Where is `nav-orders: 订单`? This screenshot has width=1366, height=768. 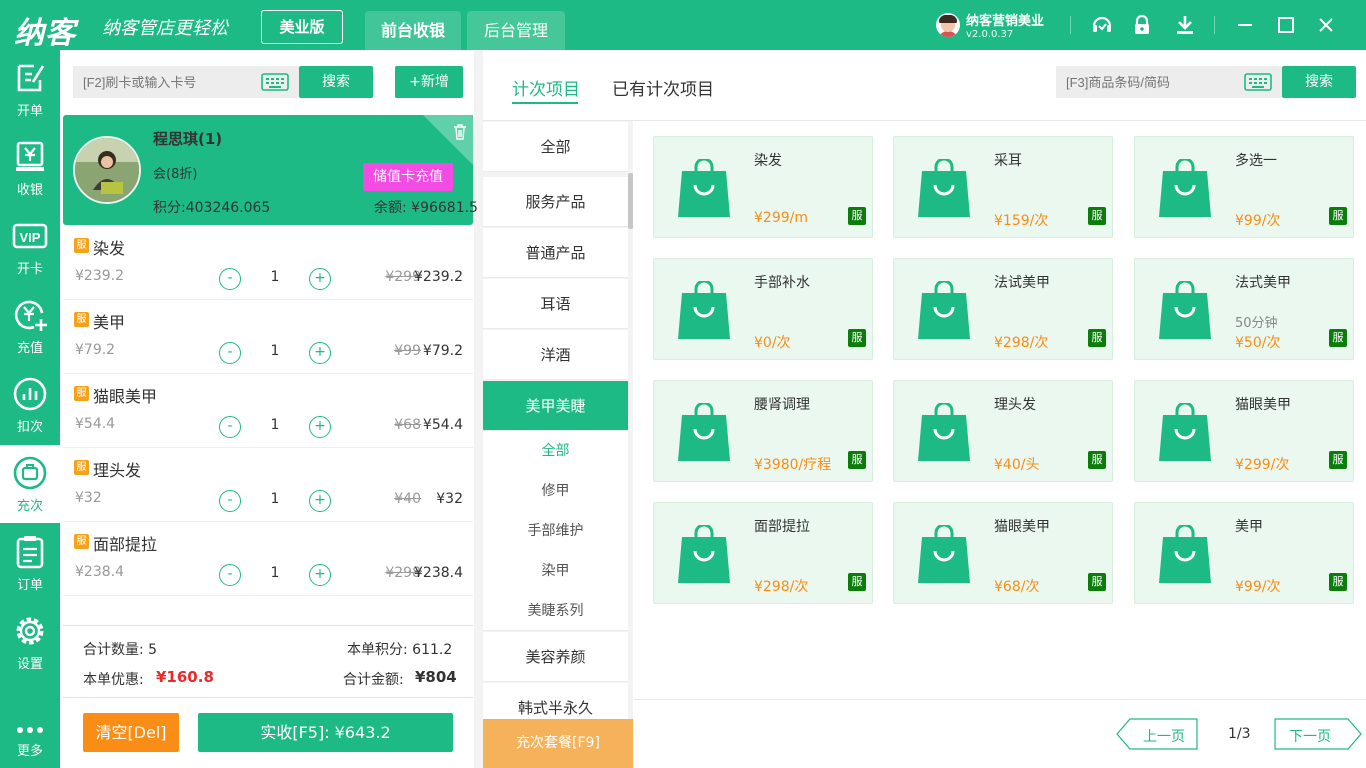 nav-orders: 订单 is located at coordinates (30, 563).